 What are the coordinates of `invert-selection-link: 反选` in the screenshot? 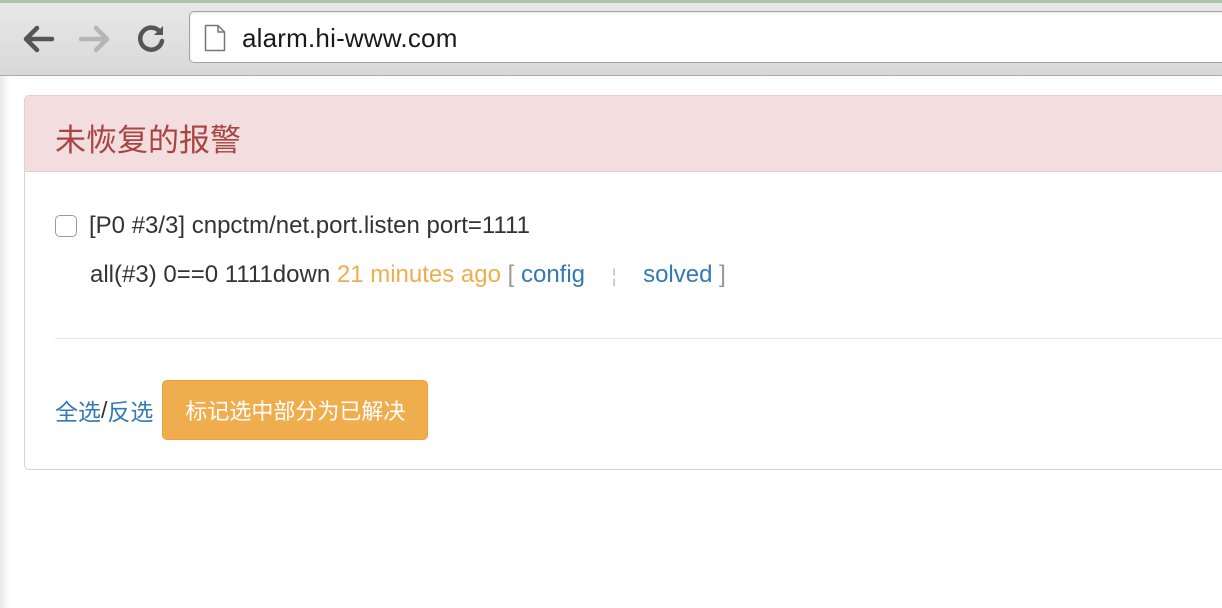 It's located at (130, 410).